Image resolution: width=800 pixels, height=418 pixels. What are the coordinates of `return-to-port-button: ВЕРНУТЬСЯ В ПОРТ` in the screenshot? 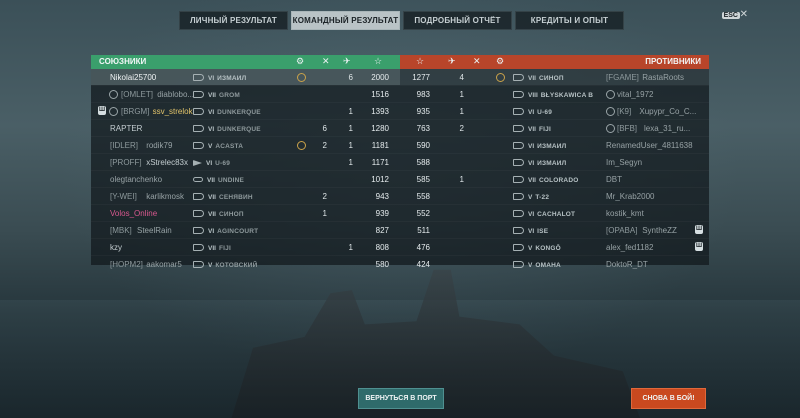 It's located at (401, 398).